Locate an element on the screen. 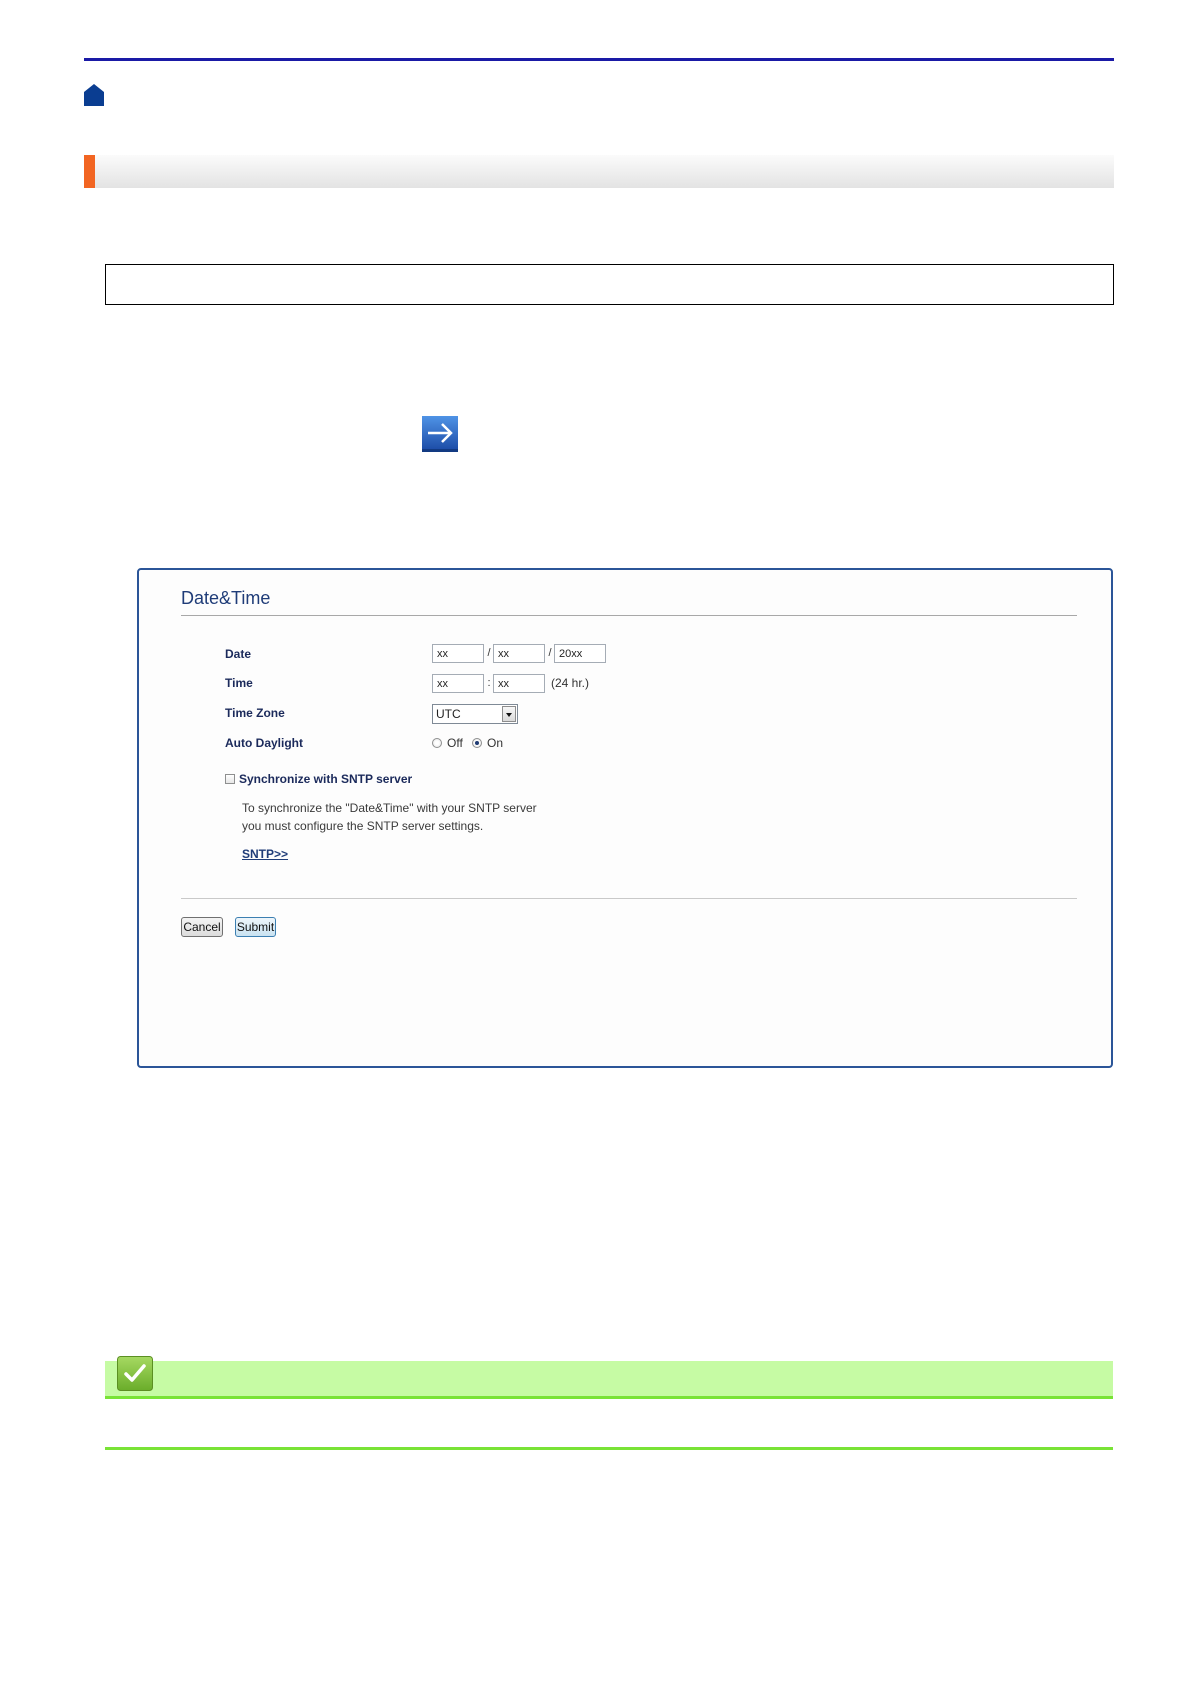 The height and width of the screenshot is (1684, 1190). auto-daylight-off-label: Off is located at coordinates (455, 743).